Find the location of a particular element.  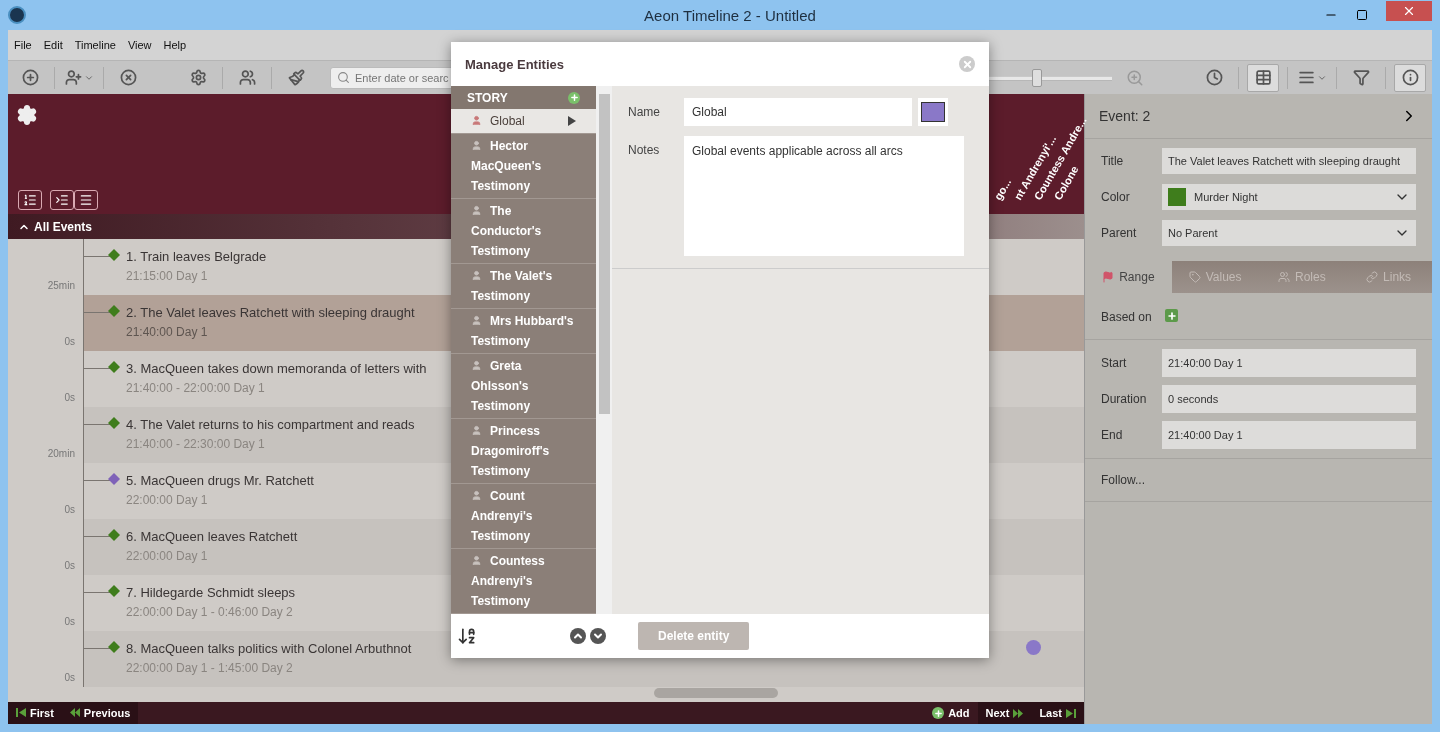

field-label: Parent is located at coordinates (1119, 233).